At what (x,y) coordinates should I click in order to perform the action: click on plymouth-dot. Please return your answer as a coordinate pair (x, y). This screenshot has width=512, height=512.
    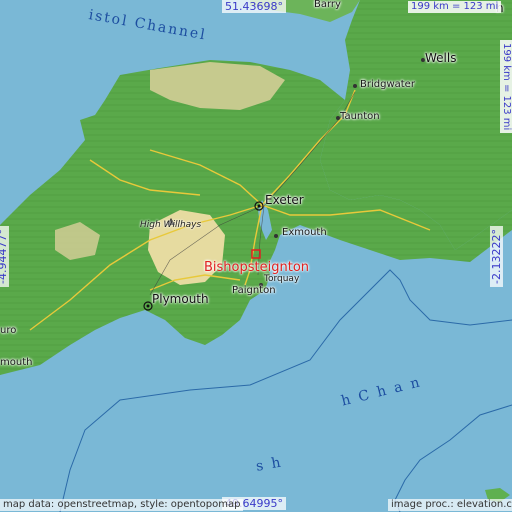
    Looking at the image, I should click on (148, 306).